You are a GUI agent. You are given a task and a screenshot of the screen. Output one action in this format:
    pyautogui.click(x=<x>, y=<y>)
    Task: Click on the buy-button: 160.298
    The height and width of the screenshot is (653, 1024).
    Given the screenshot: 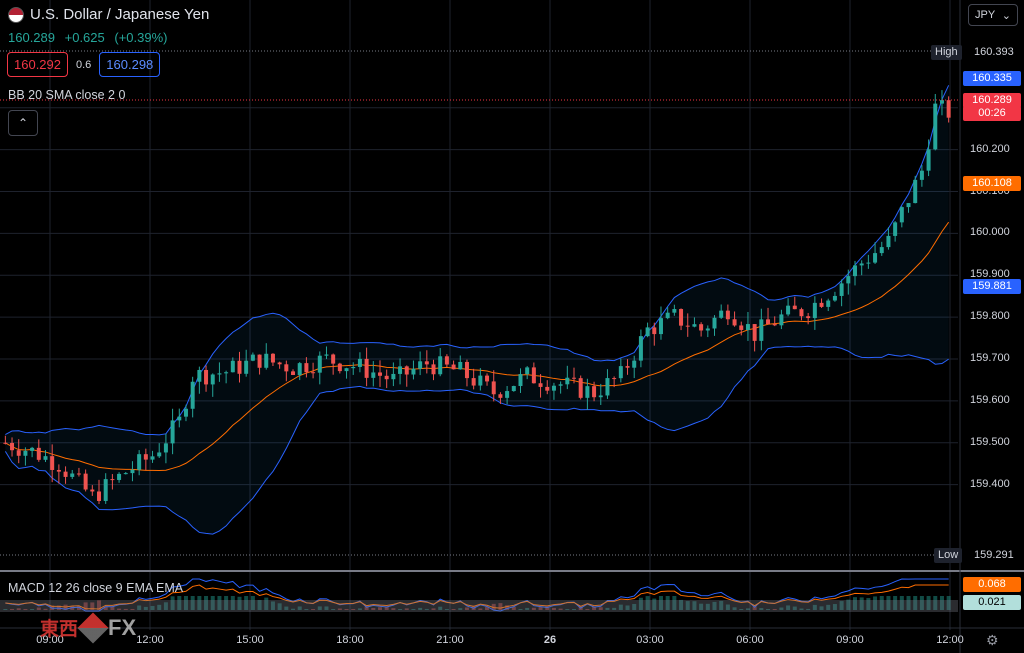 What is the action you would take?
    pyautogui.click(x=130, y=64)
    